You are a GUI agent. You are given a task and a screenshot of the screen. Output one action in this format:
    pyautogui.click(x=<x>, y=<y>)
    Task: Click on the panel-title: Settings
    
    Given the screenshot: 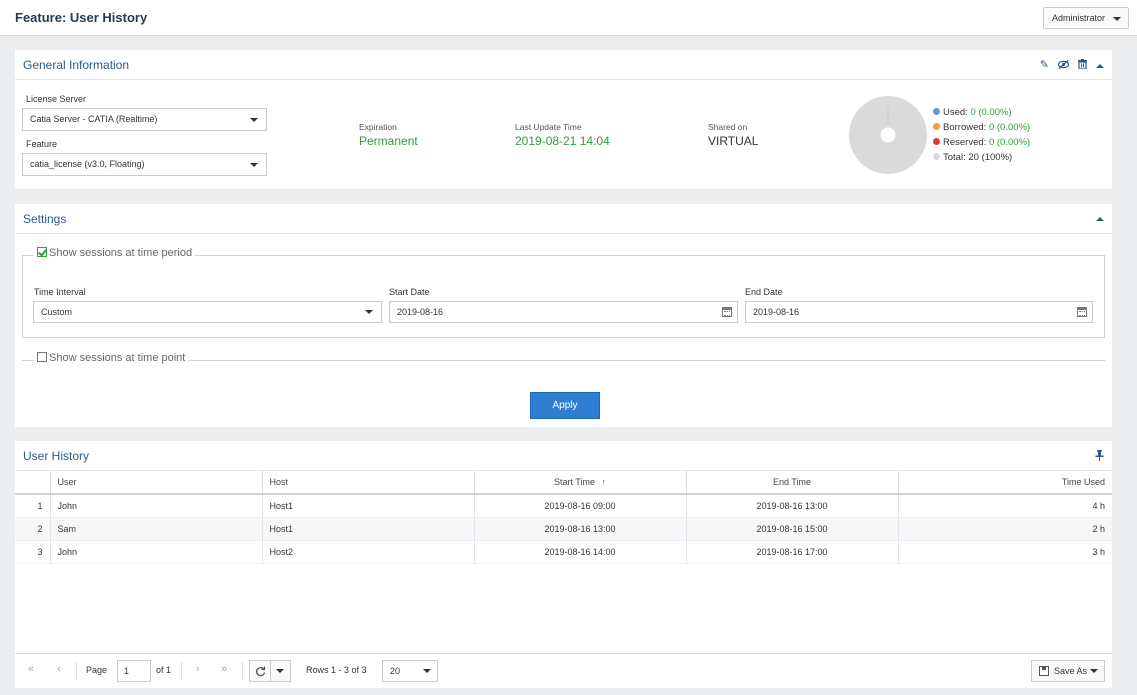 What is the action you would take?
    pyautogui.click(x=45, y=219)
    